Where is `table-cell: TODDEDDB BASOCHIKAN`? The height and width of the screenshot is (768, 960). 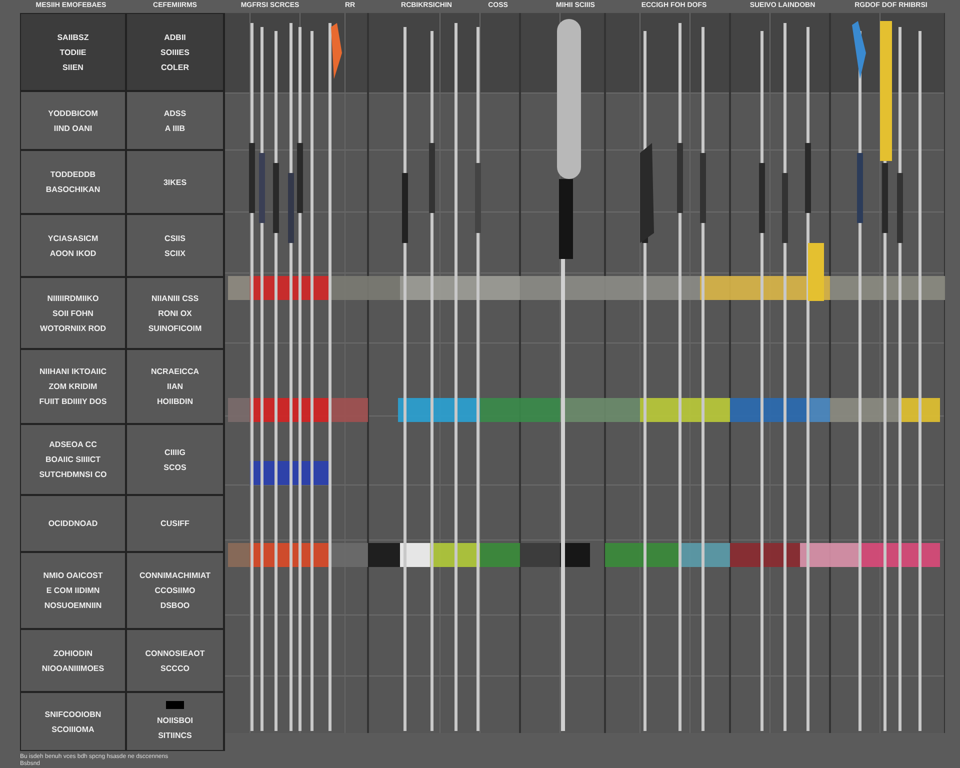 table-cell: TODDEDDB BASOCHIKAN is located at coordinates (73, 182).